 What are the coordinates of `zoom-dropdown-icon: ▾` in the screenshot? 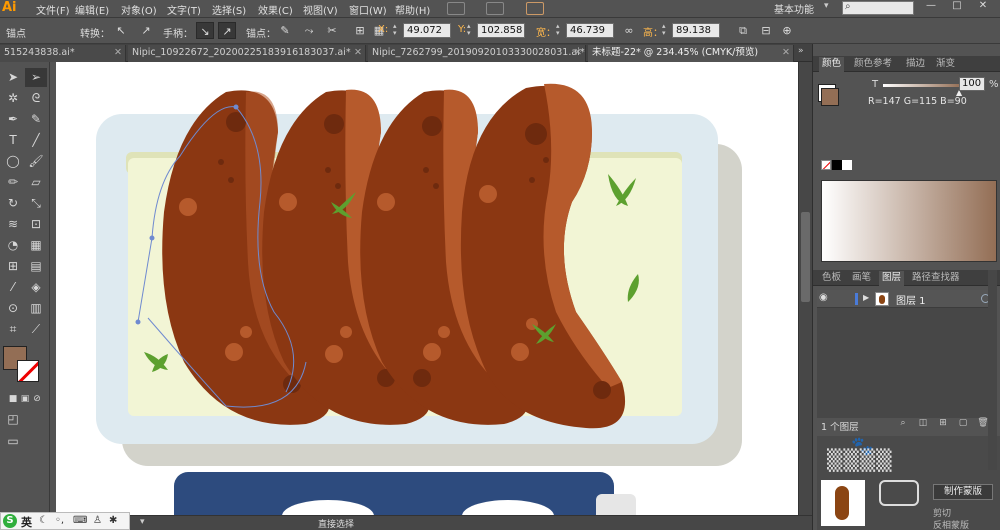 It's located at (142, 522).